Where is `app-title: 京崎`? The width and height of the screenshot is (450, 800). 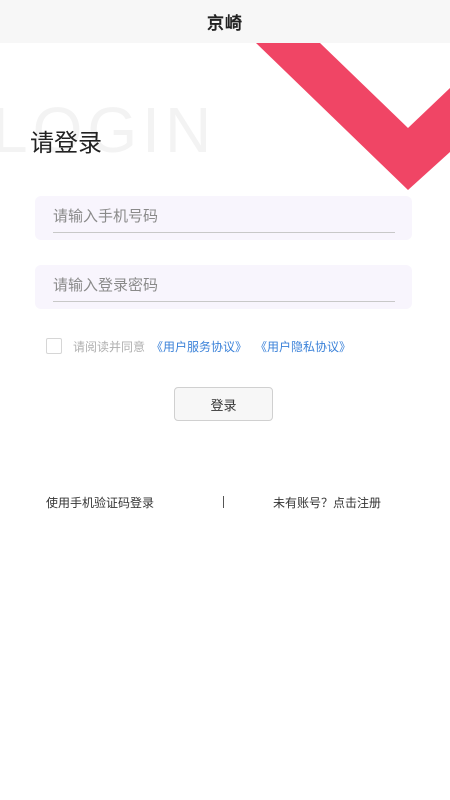
app-title: 京崎 is located at coordinates (225, 24).